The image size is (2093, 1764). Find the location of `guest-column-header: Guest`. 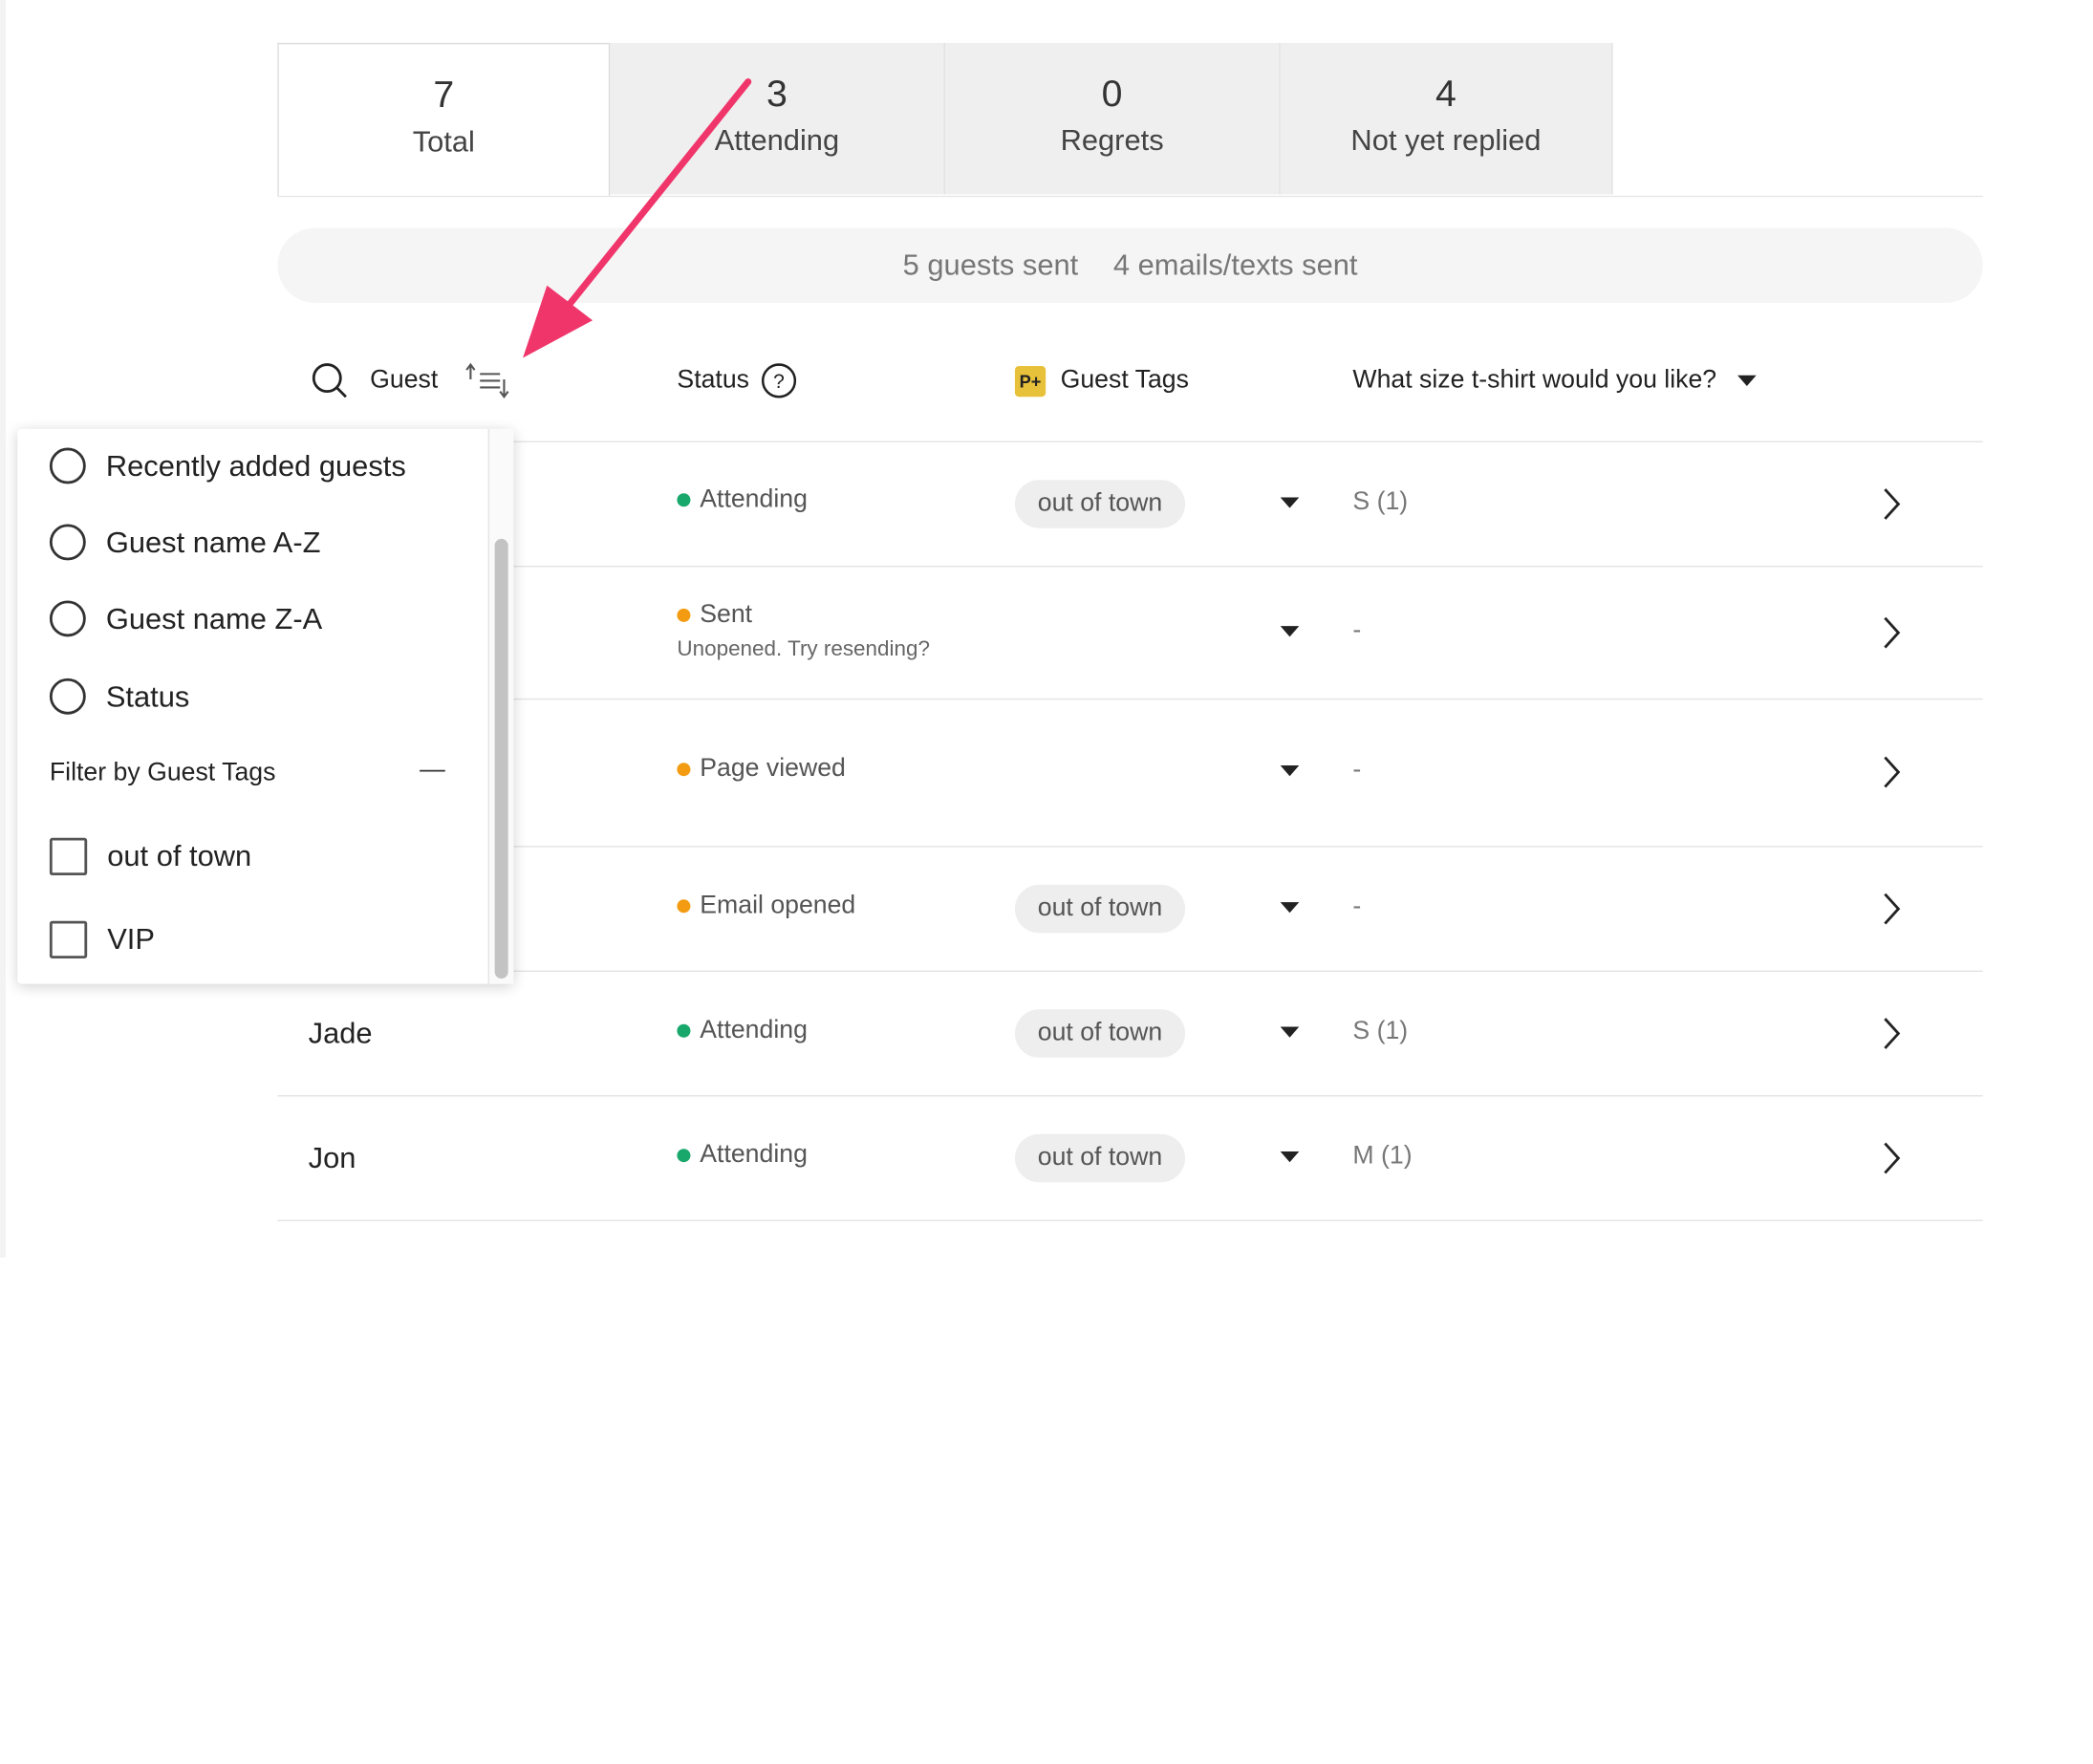

guest-column-header: Guest is located at coordinates (411, 382).